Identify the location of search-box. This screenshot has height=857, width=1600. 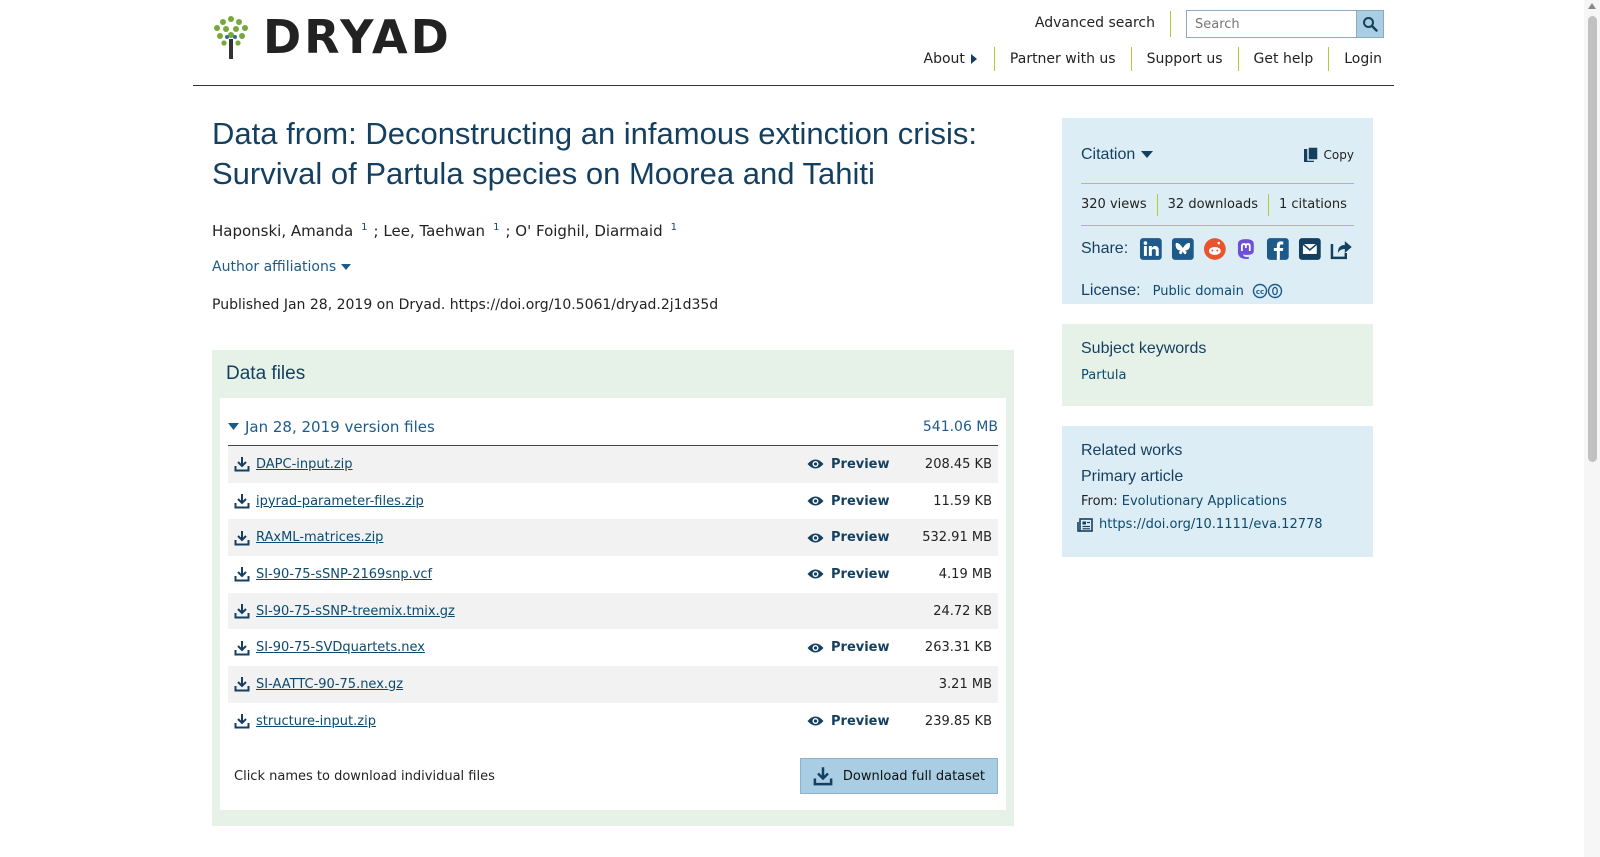
(1285, 24).